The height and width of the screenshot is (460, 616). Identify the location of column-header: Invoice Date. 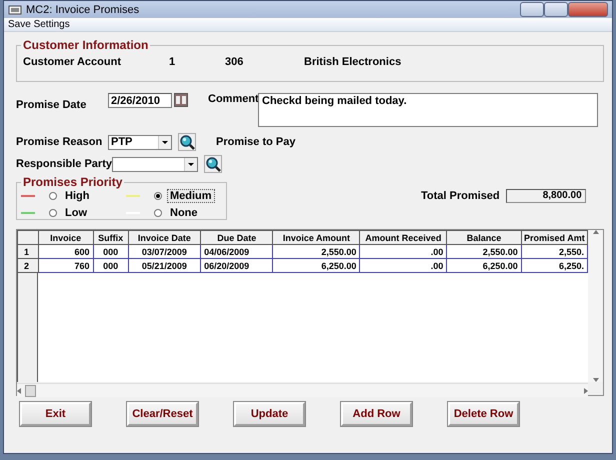
(164, 237).